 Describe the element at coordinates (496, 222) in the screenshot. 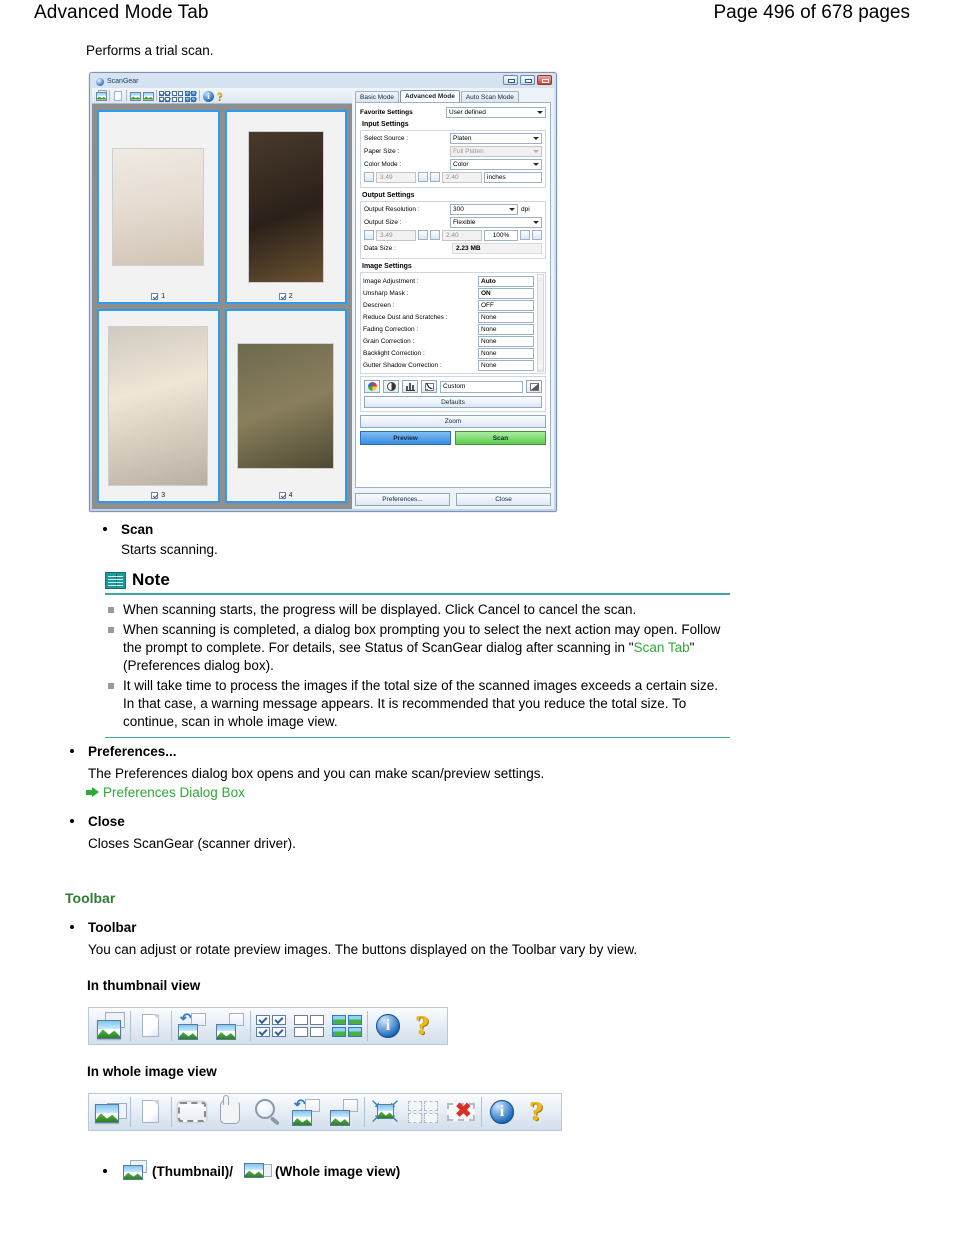

I see `output-size-select: Flexible` at that location.